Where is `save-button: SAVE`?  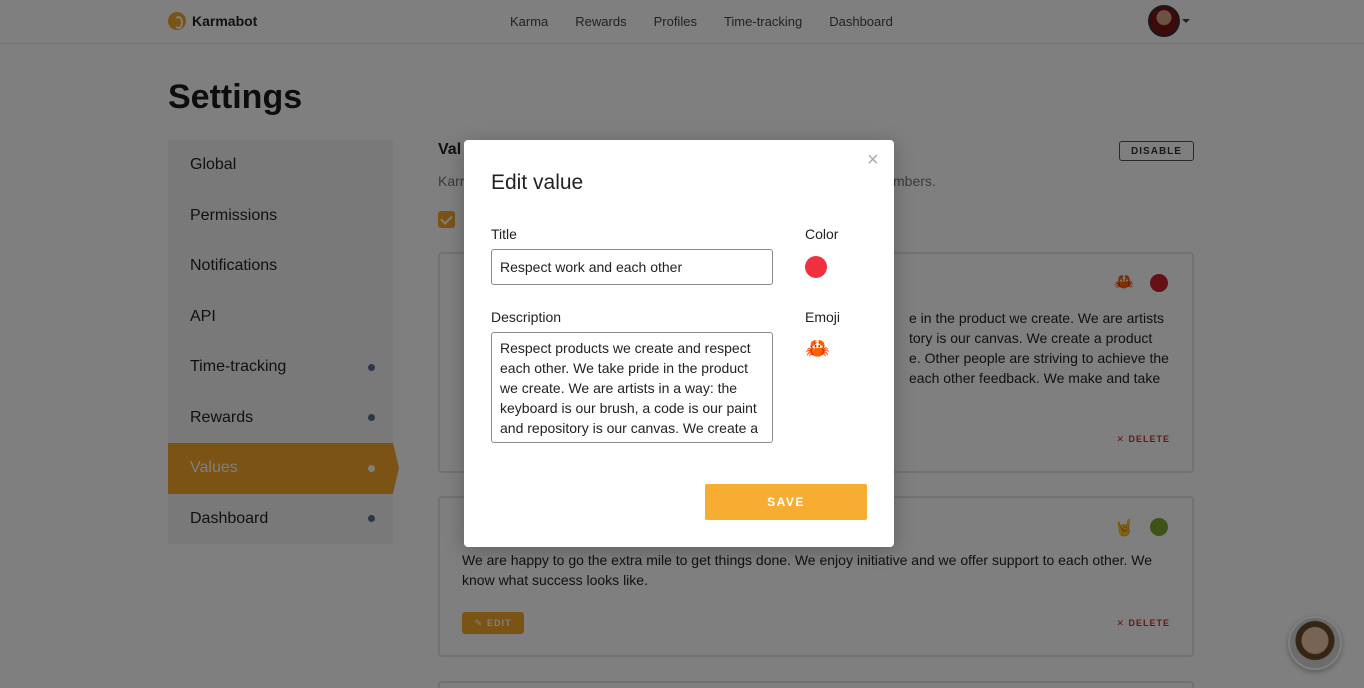 save-button: SAVE is located at coordinates (786, 502).